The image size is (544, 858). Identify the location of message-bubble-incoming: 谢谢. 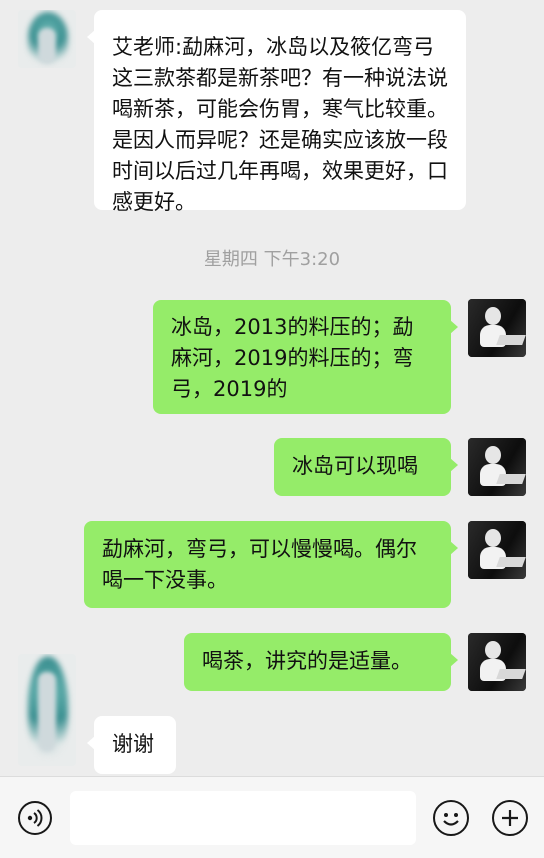
(131, 745).